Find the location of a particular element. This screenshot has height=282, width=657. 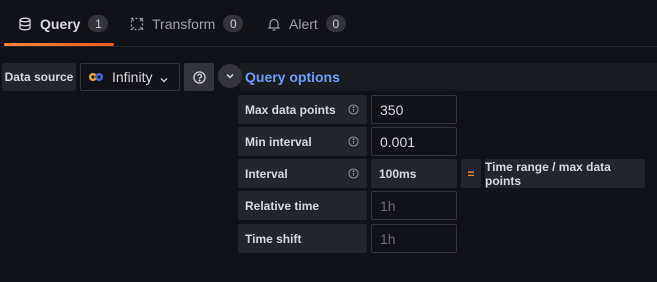

relative-time-label: Relative time is located at coordinates (302, 205).